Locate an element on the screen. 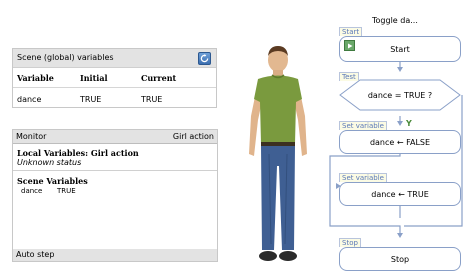  set-variable-1-text: dance ← FALSE is located at coordinates (400, 142).